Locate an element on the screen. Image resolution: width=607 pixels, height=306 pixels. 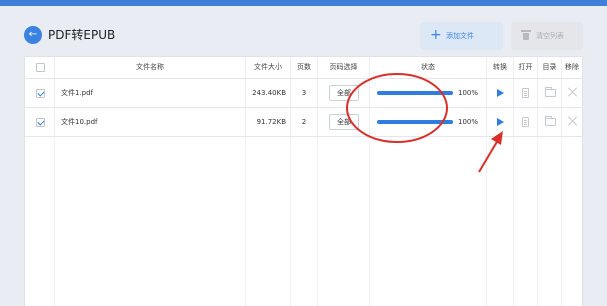
file-size: 243.40KB is located at coordinates (269, 93).